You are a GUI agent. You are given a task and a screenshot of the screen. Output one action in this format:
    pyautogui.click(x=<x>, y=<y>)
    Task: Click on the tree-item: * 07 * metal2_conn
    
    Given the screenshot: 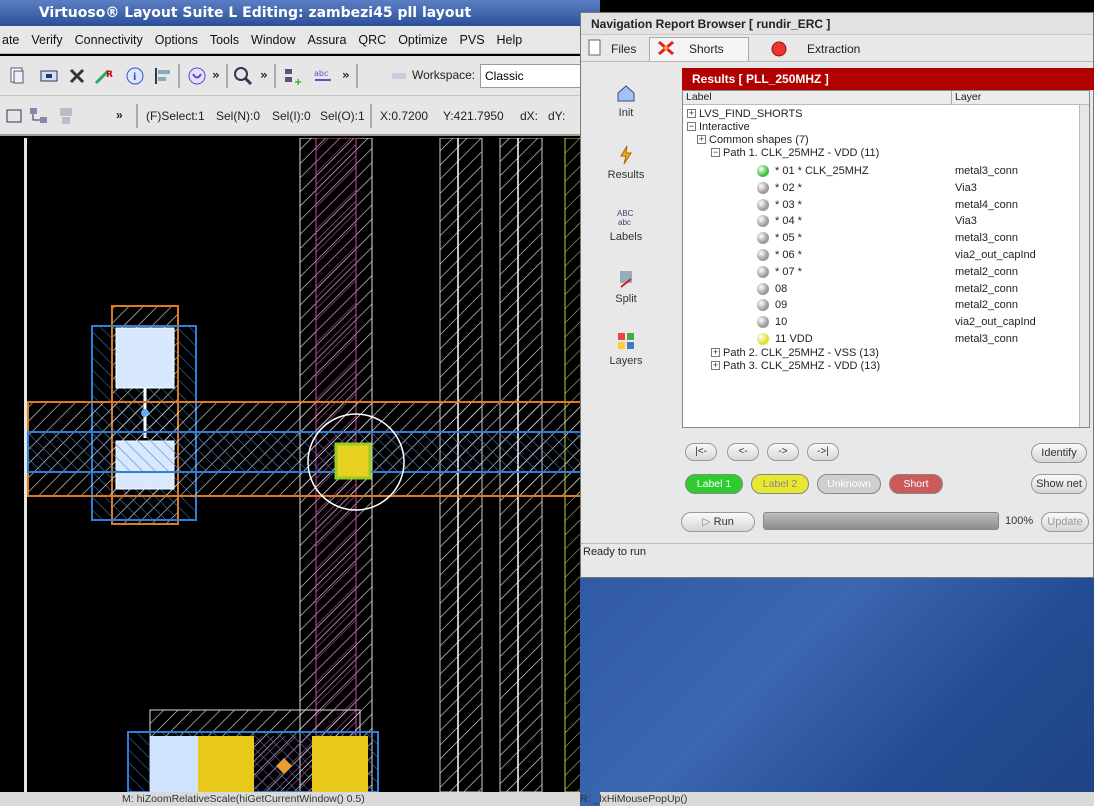 What is the action you would take?
    pyautogui.click(x=883, y=272)
    